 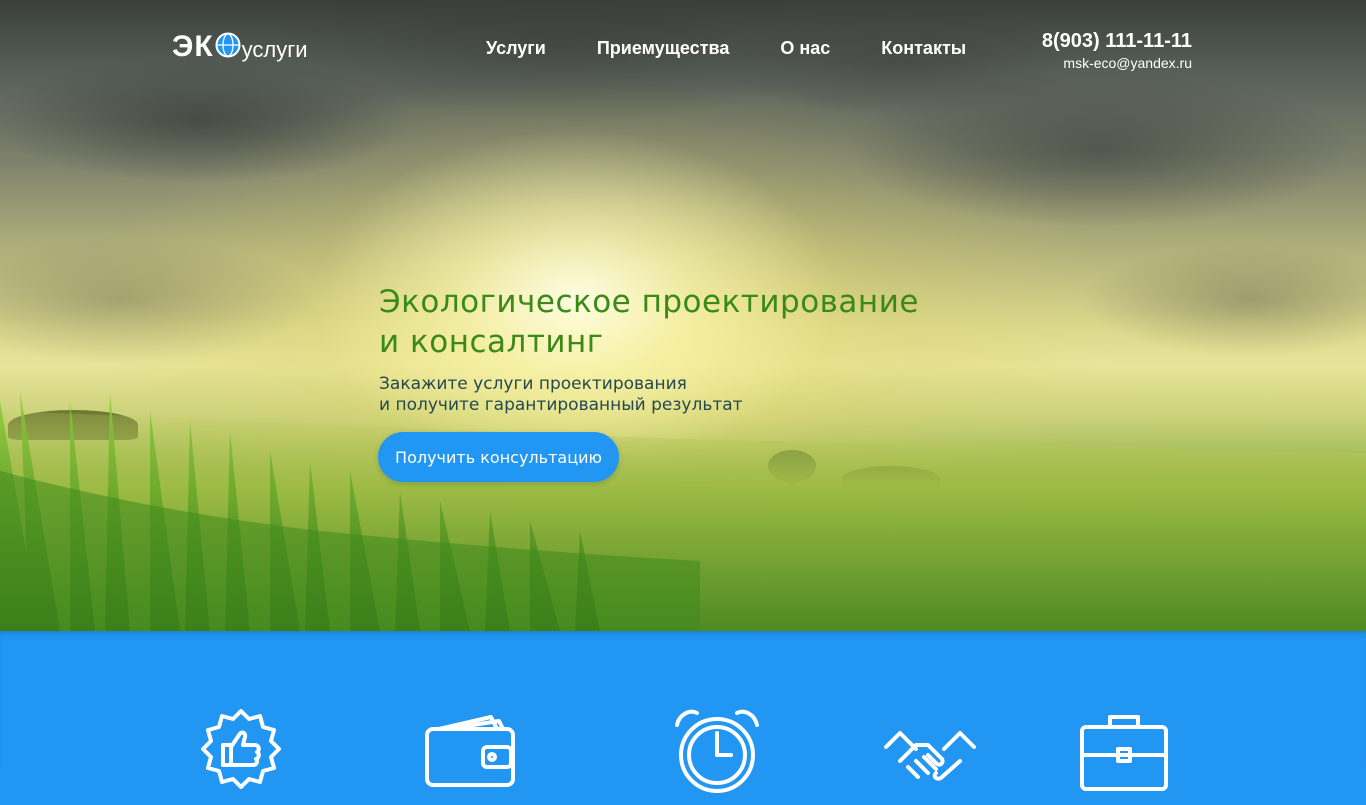 I want to click on briefcase-icon, so click(x=1124, y=748).